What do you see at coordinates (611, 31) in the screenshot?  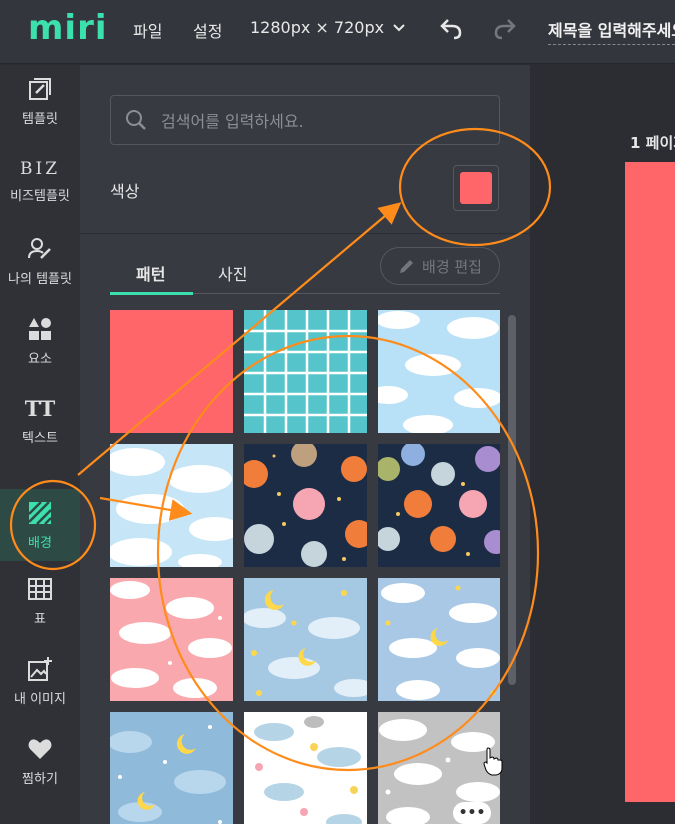 I see `document-title-input: 제목을 입력해주세요` at bounding box center [611, 31].